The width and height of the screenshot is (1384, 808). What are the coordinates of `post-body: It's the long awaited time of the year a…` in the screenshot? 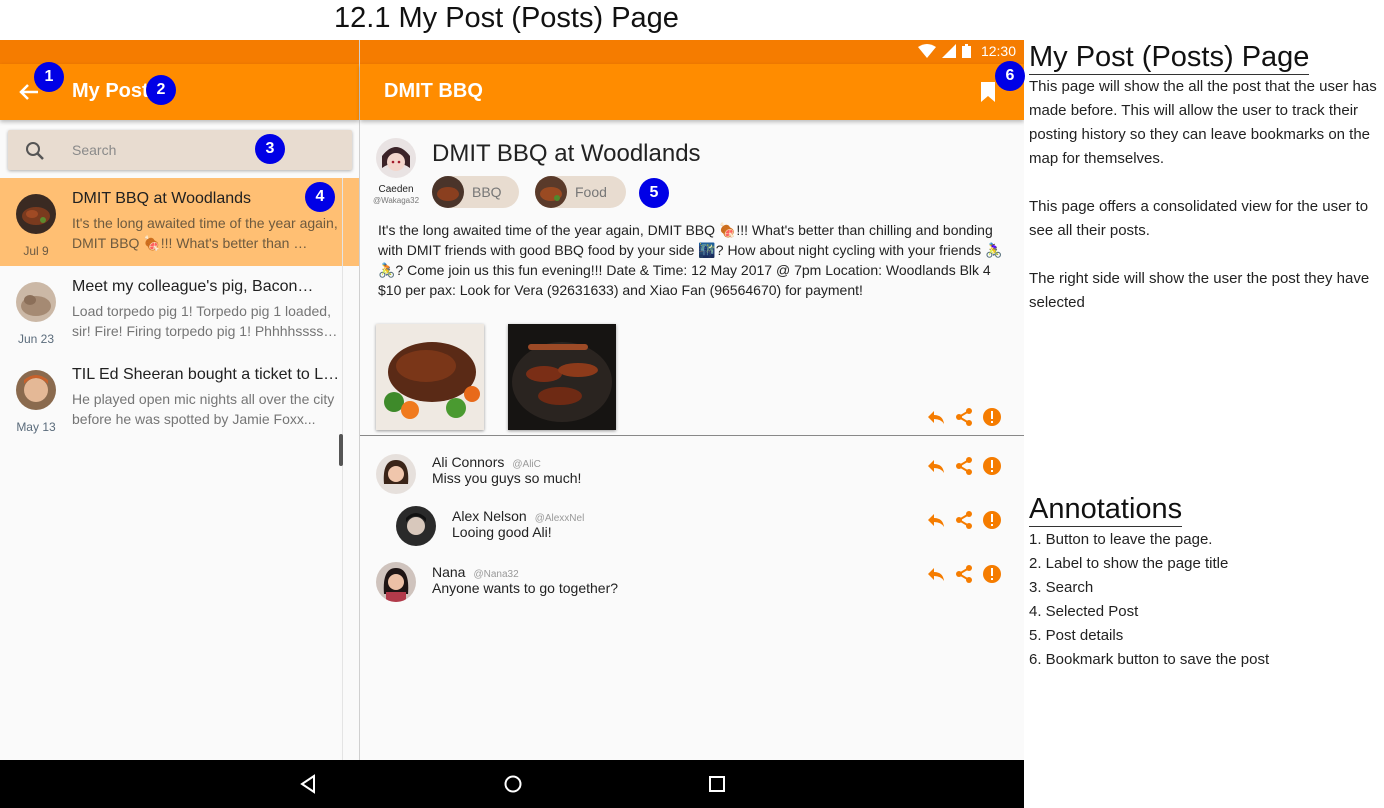 It's located at (690, 260).